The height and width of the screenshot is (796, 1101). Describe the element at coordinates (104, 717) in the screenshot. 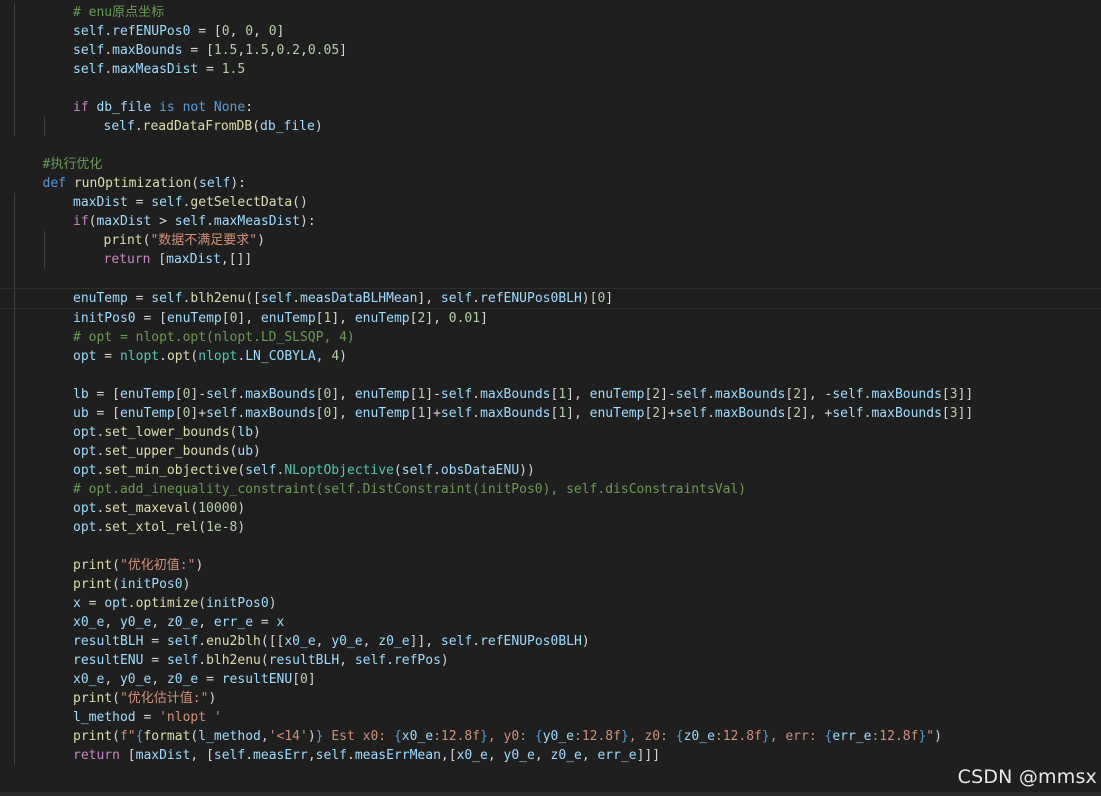

I see `code-token-var: l_method` at that location.